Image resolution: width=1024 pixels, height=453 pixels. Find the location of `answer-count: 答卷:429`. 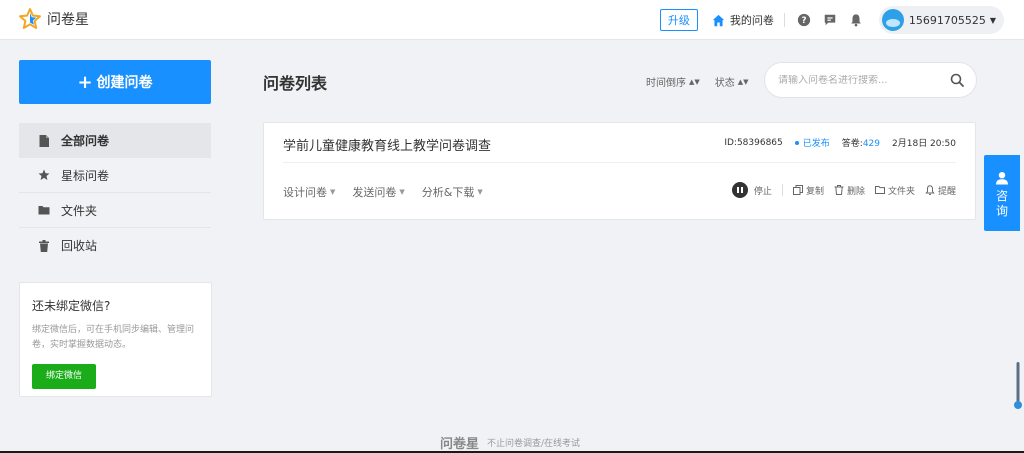

answer-count: 答卷:429 is located at coordinates (861, 142).